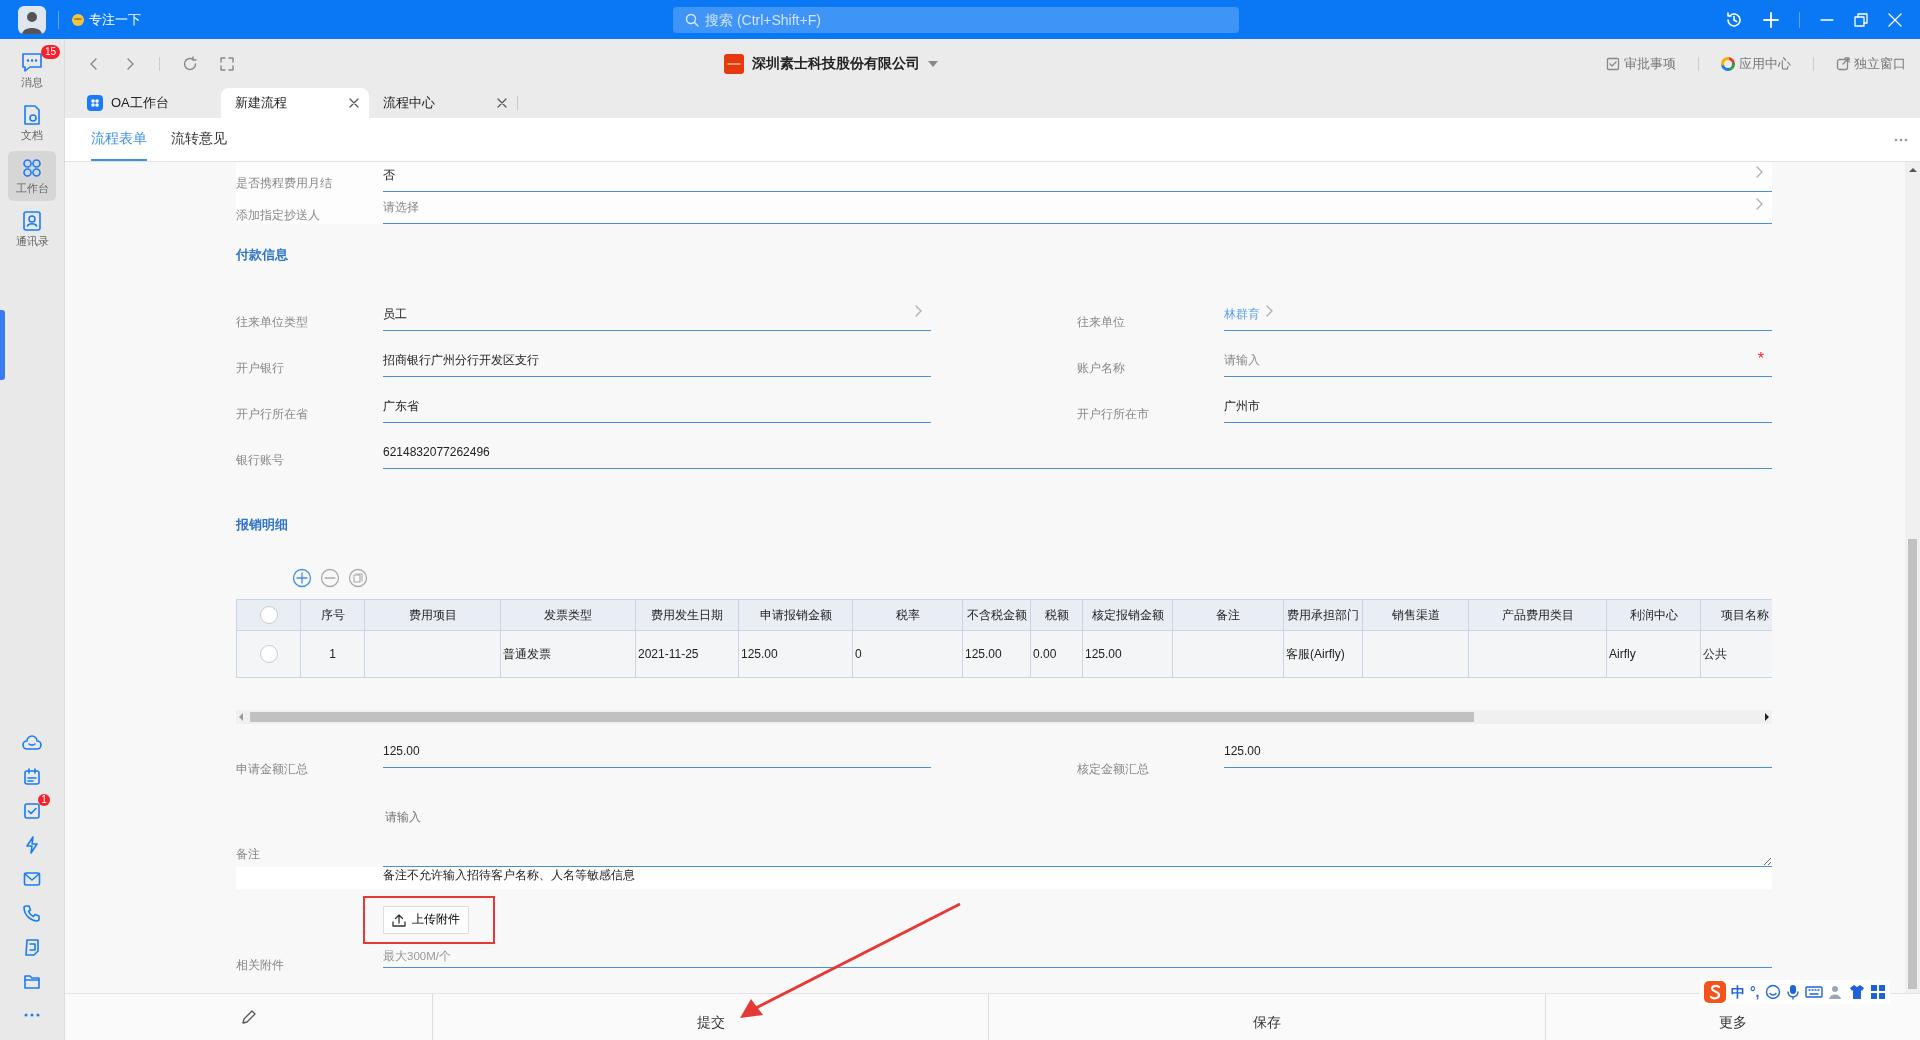 Image resolution: width=1920 pixels, height=1040 pixels. I want to click on status-text: 专注一下, so click(115, 19).